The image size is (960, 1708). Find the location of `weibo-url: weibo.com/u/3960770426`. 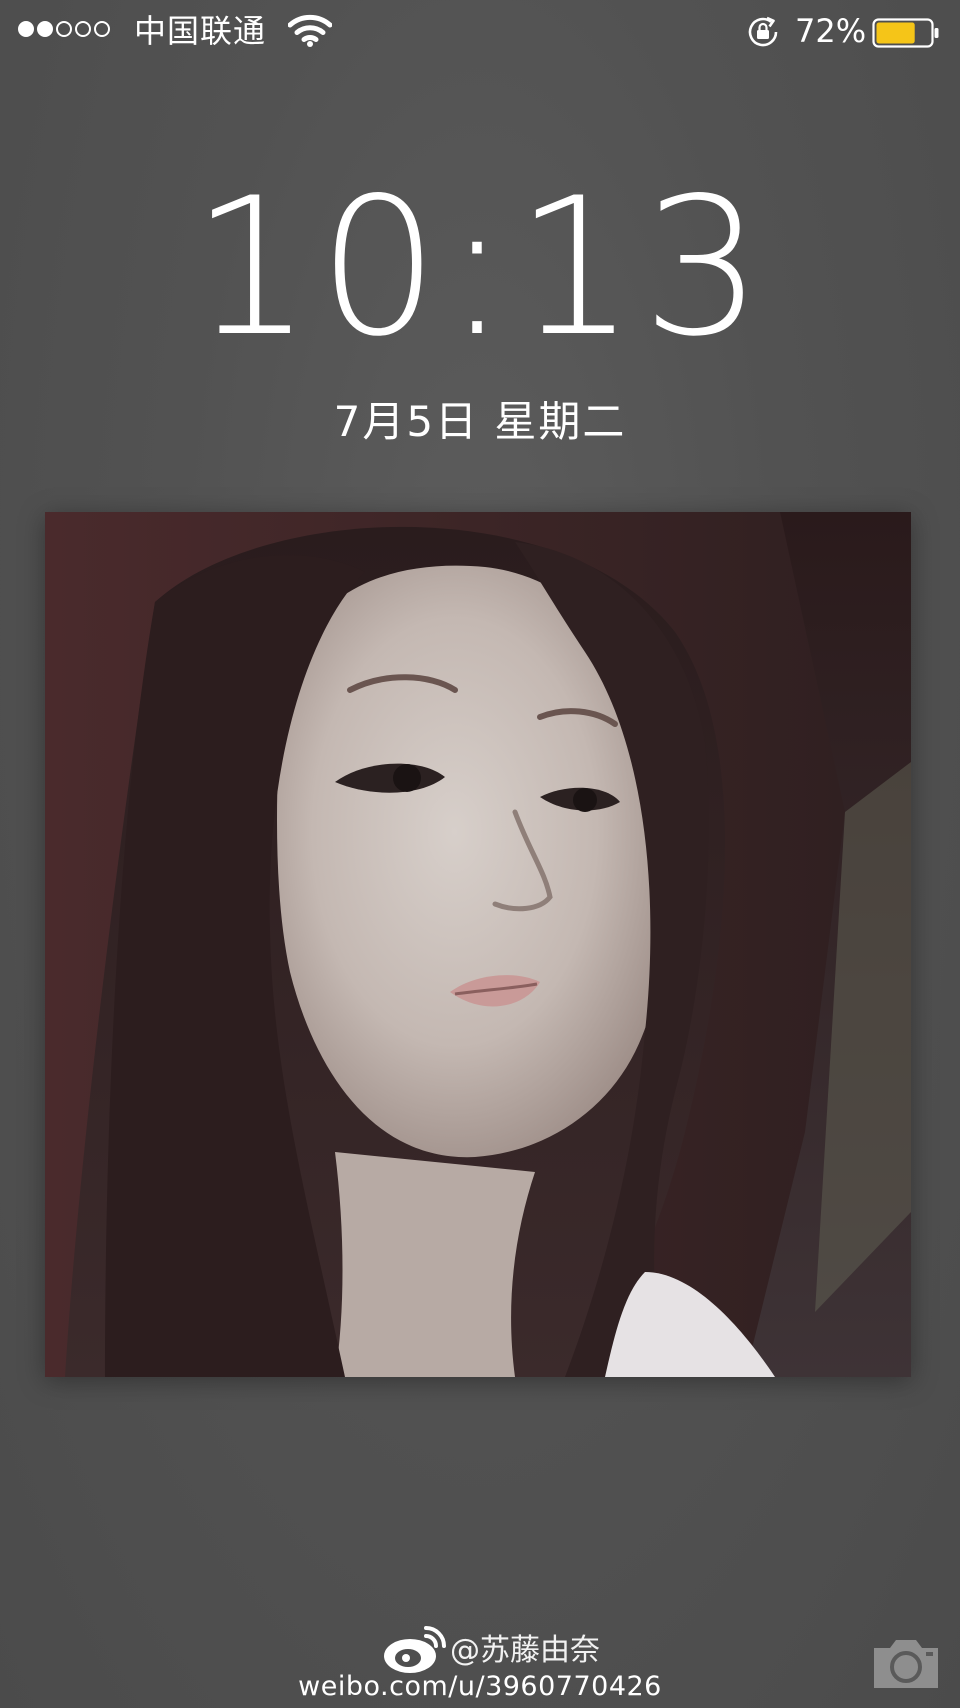

weibo-url: weibo.com/u/3960770426 is located at coordinates (480, 1686).